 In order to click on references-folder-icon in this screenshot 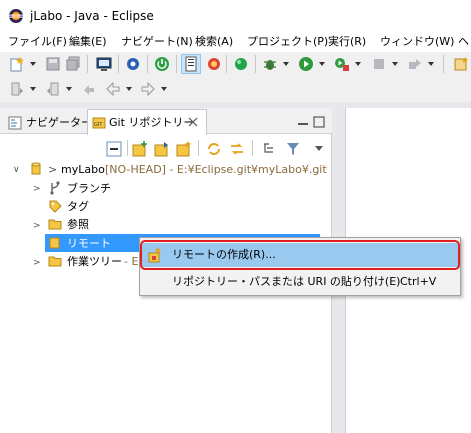, I will do `click(55, 224)`.